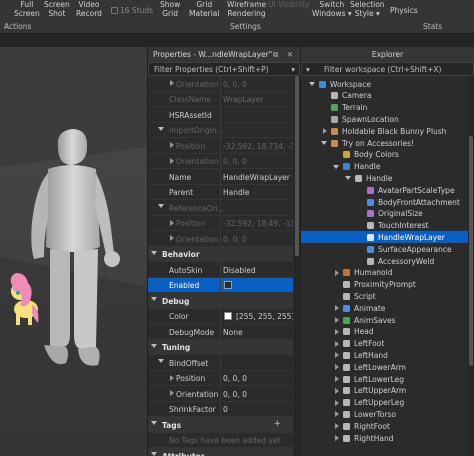 The image size is (474, 456). What do you see at coordinates (220, 332) in the screenshot?
I see `property-row: DebugMode None` at bounding box center [220, 332].